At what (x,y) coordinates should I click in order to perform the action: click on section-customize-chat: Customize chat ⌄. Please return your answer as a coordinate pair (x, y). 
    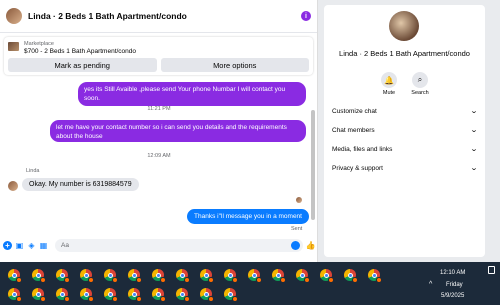
    Looking at the image, I should click on (405, 111).